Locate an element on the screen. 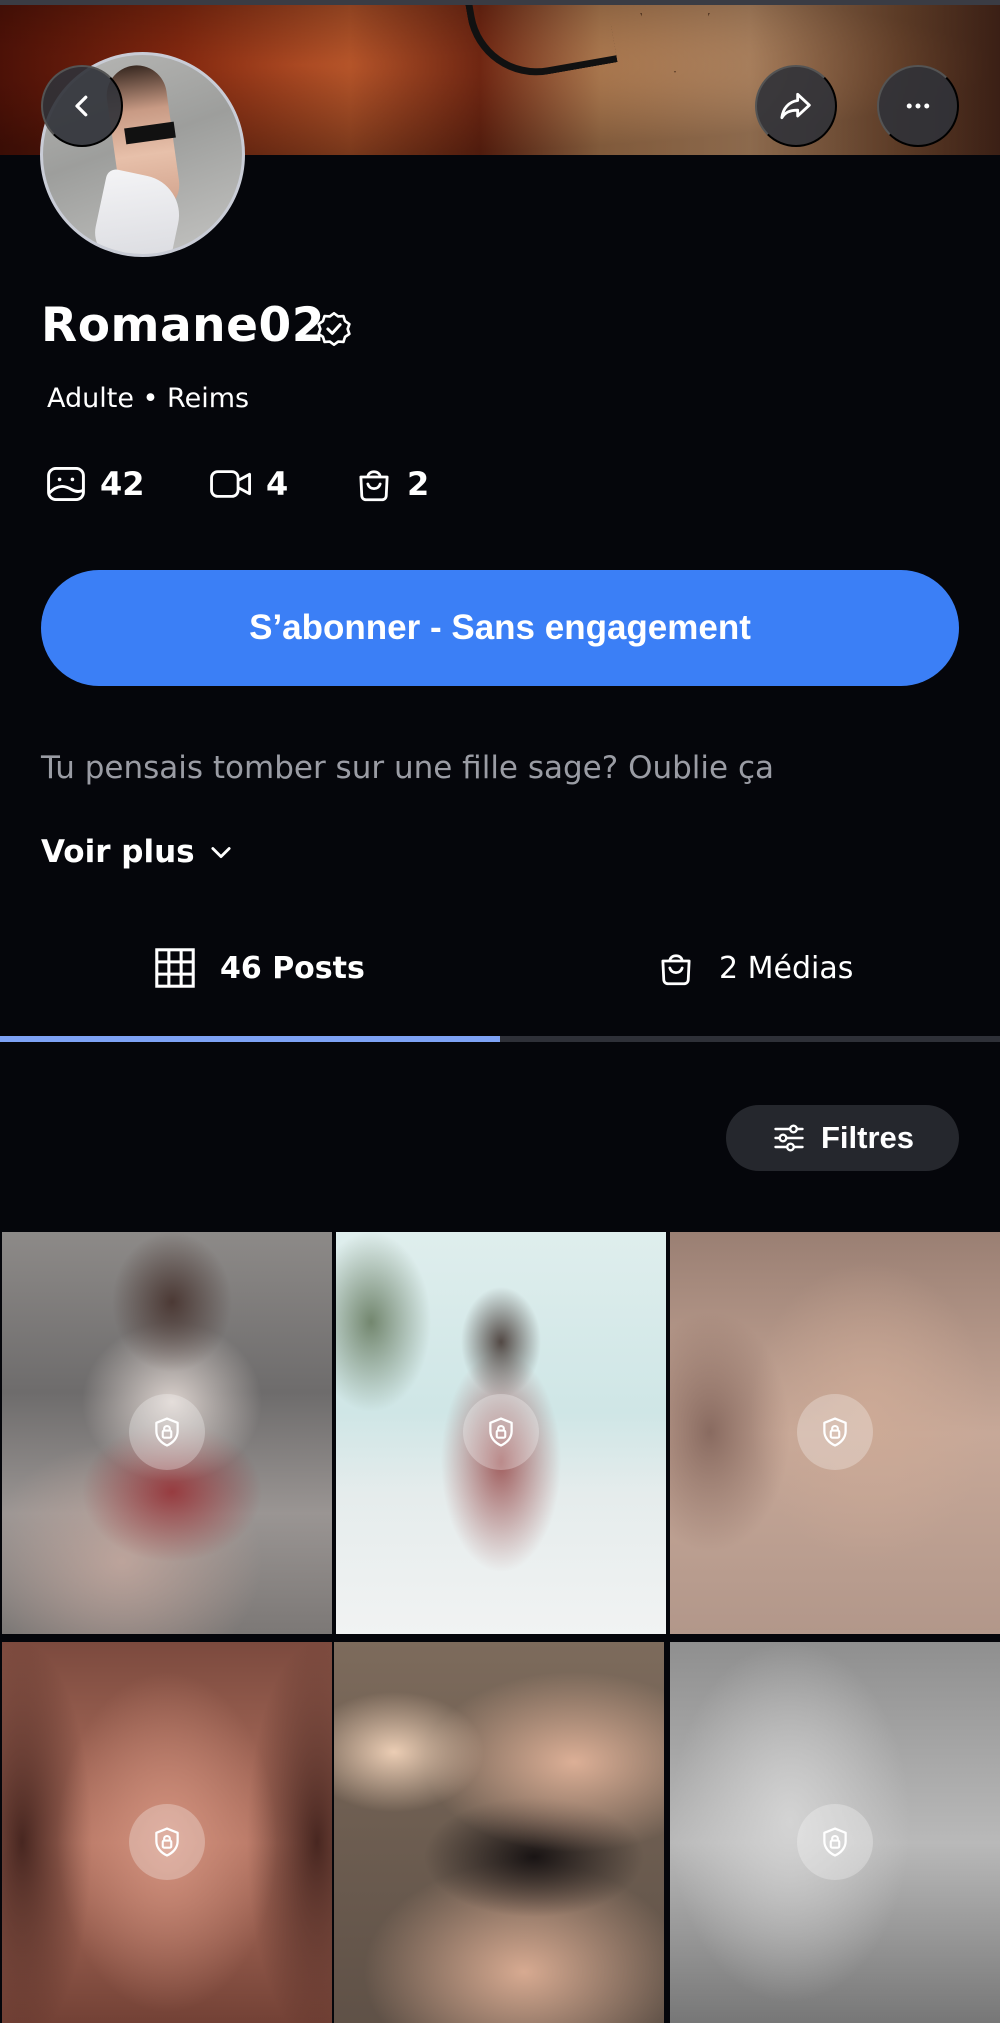  filter-label: Filtres is located at coordinates (867, 1137).